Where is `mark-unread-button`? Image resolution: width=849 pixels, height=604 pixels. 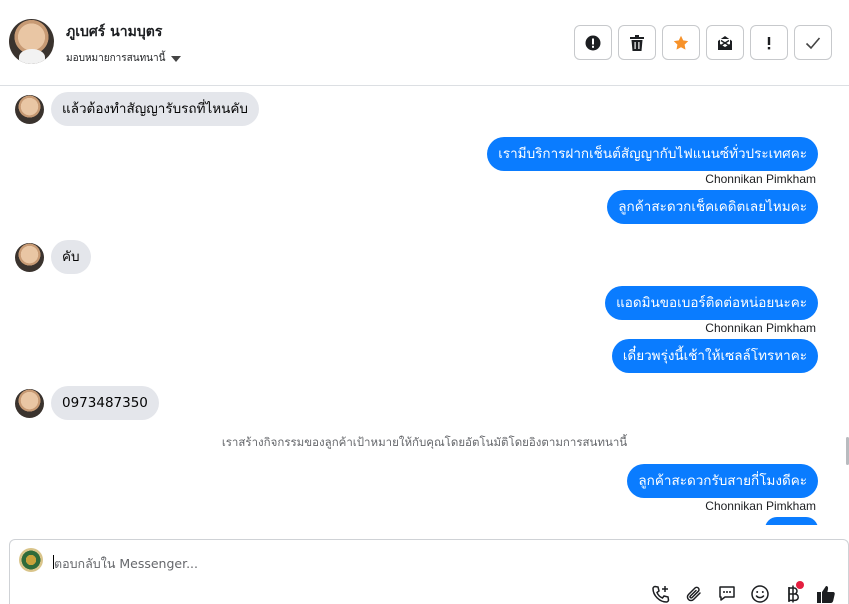 mark-unread-button is located at coordinates (725, 42).